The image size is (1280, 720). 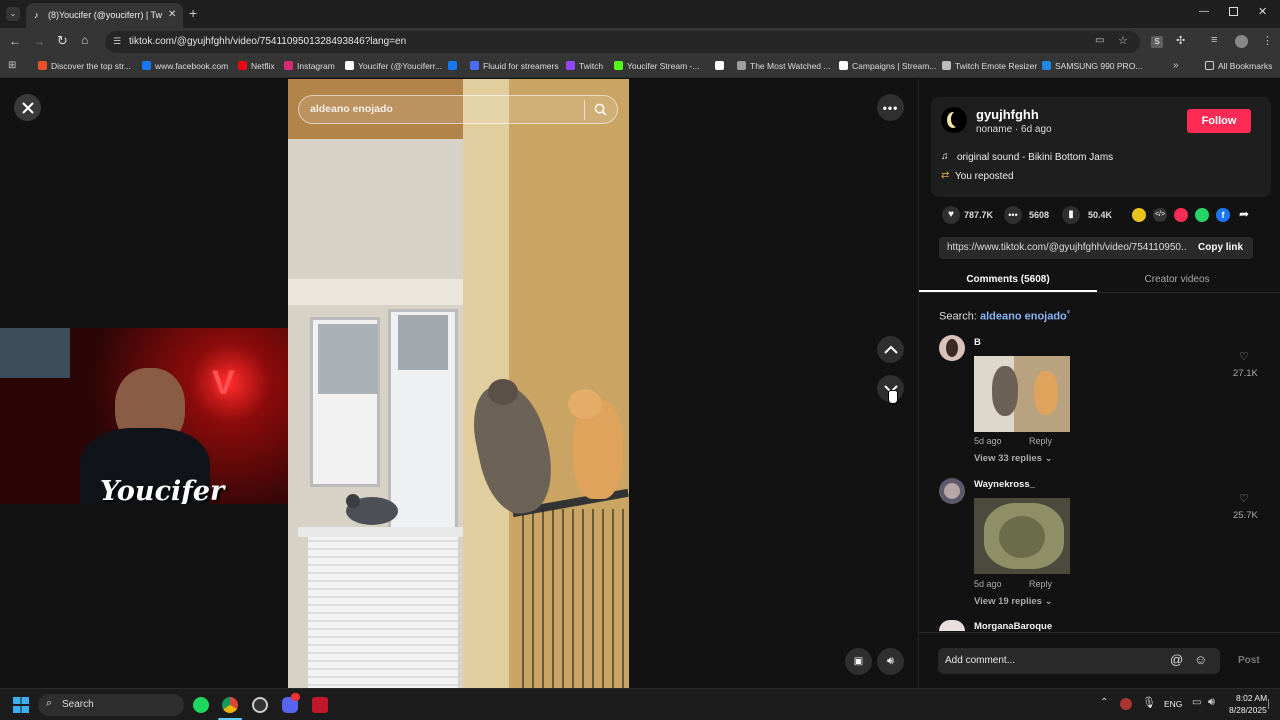 I want to click on search-icon, so click(x=600, y=109).